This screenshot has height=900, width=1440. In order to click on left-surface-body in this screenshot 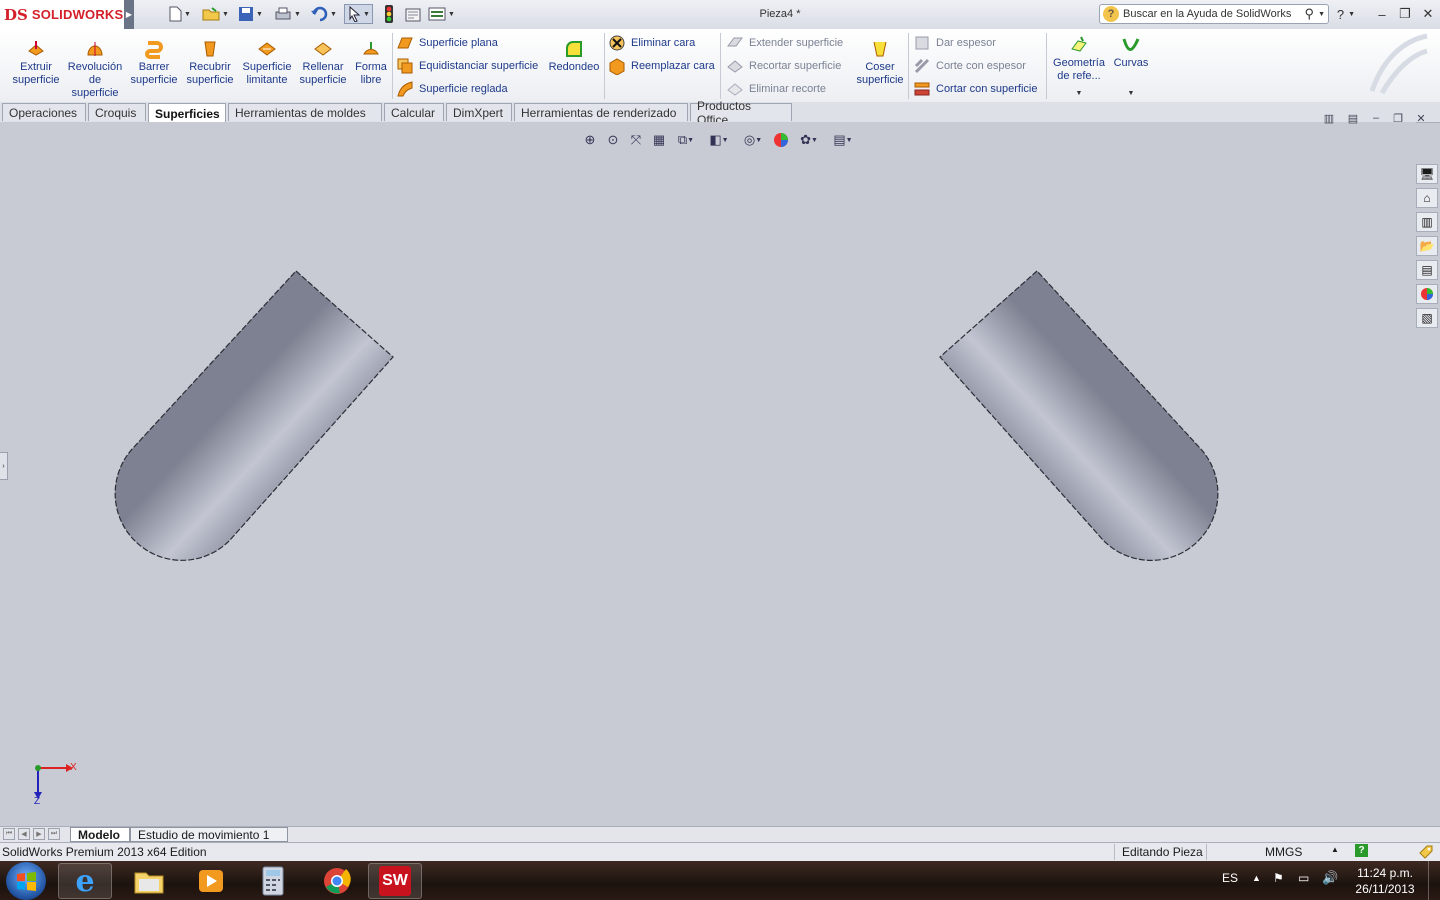, I will do `click(254, 415)`.